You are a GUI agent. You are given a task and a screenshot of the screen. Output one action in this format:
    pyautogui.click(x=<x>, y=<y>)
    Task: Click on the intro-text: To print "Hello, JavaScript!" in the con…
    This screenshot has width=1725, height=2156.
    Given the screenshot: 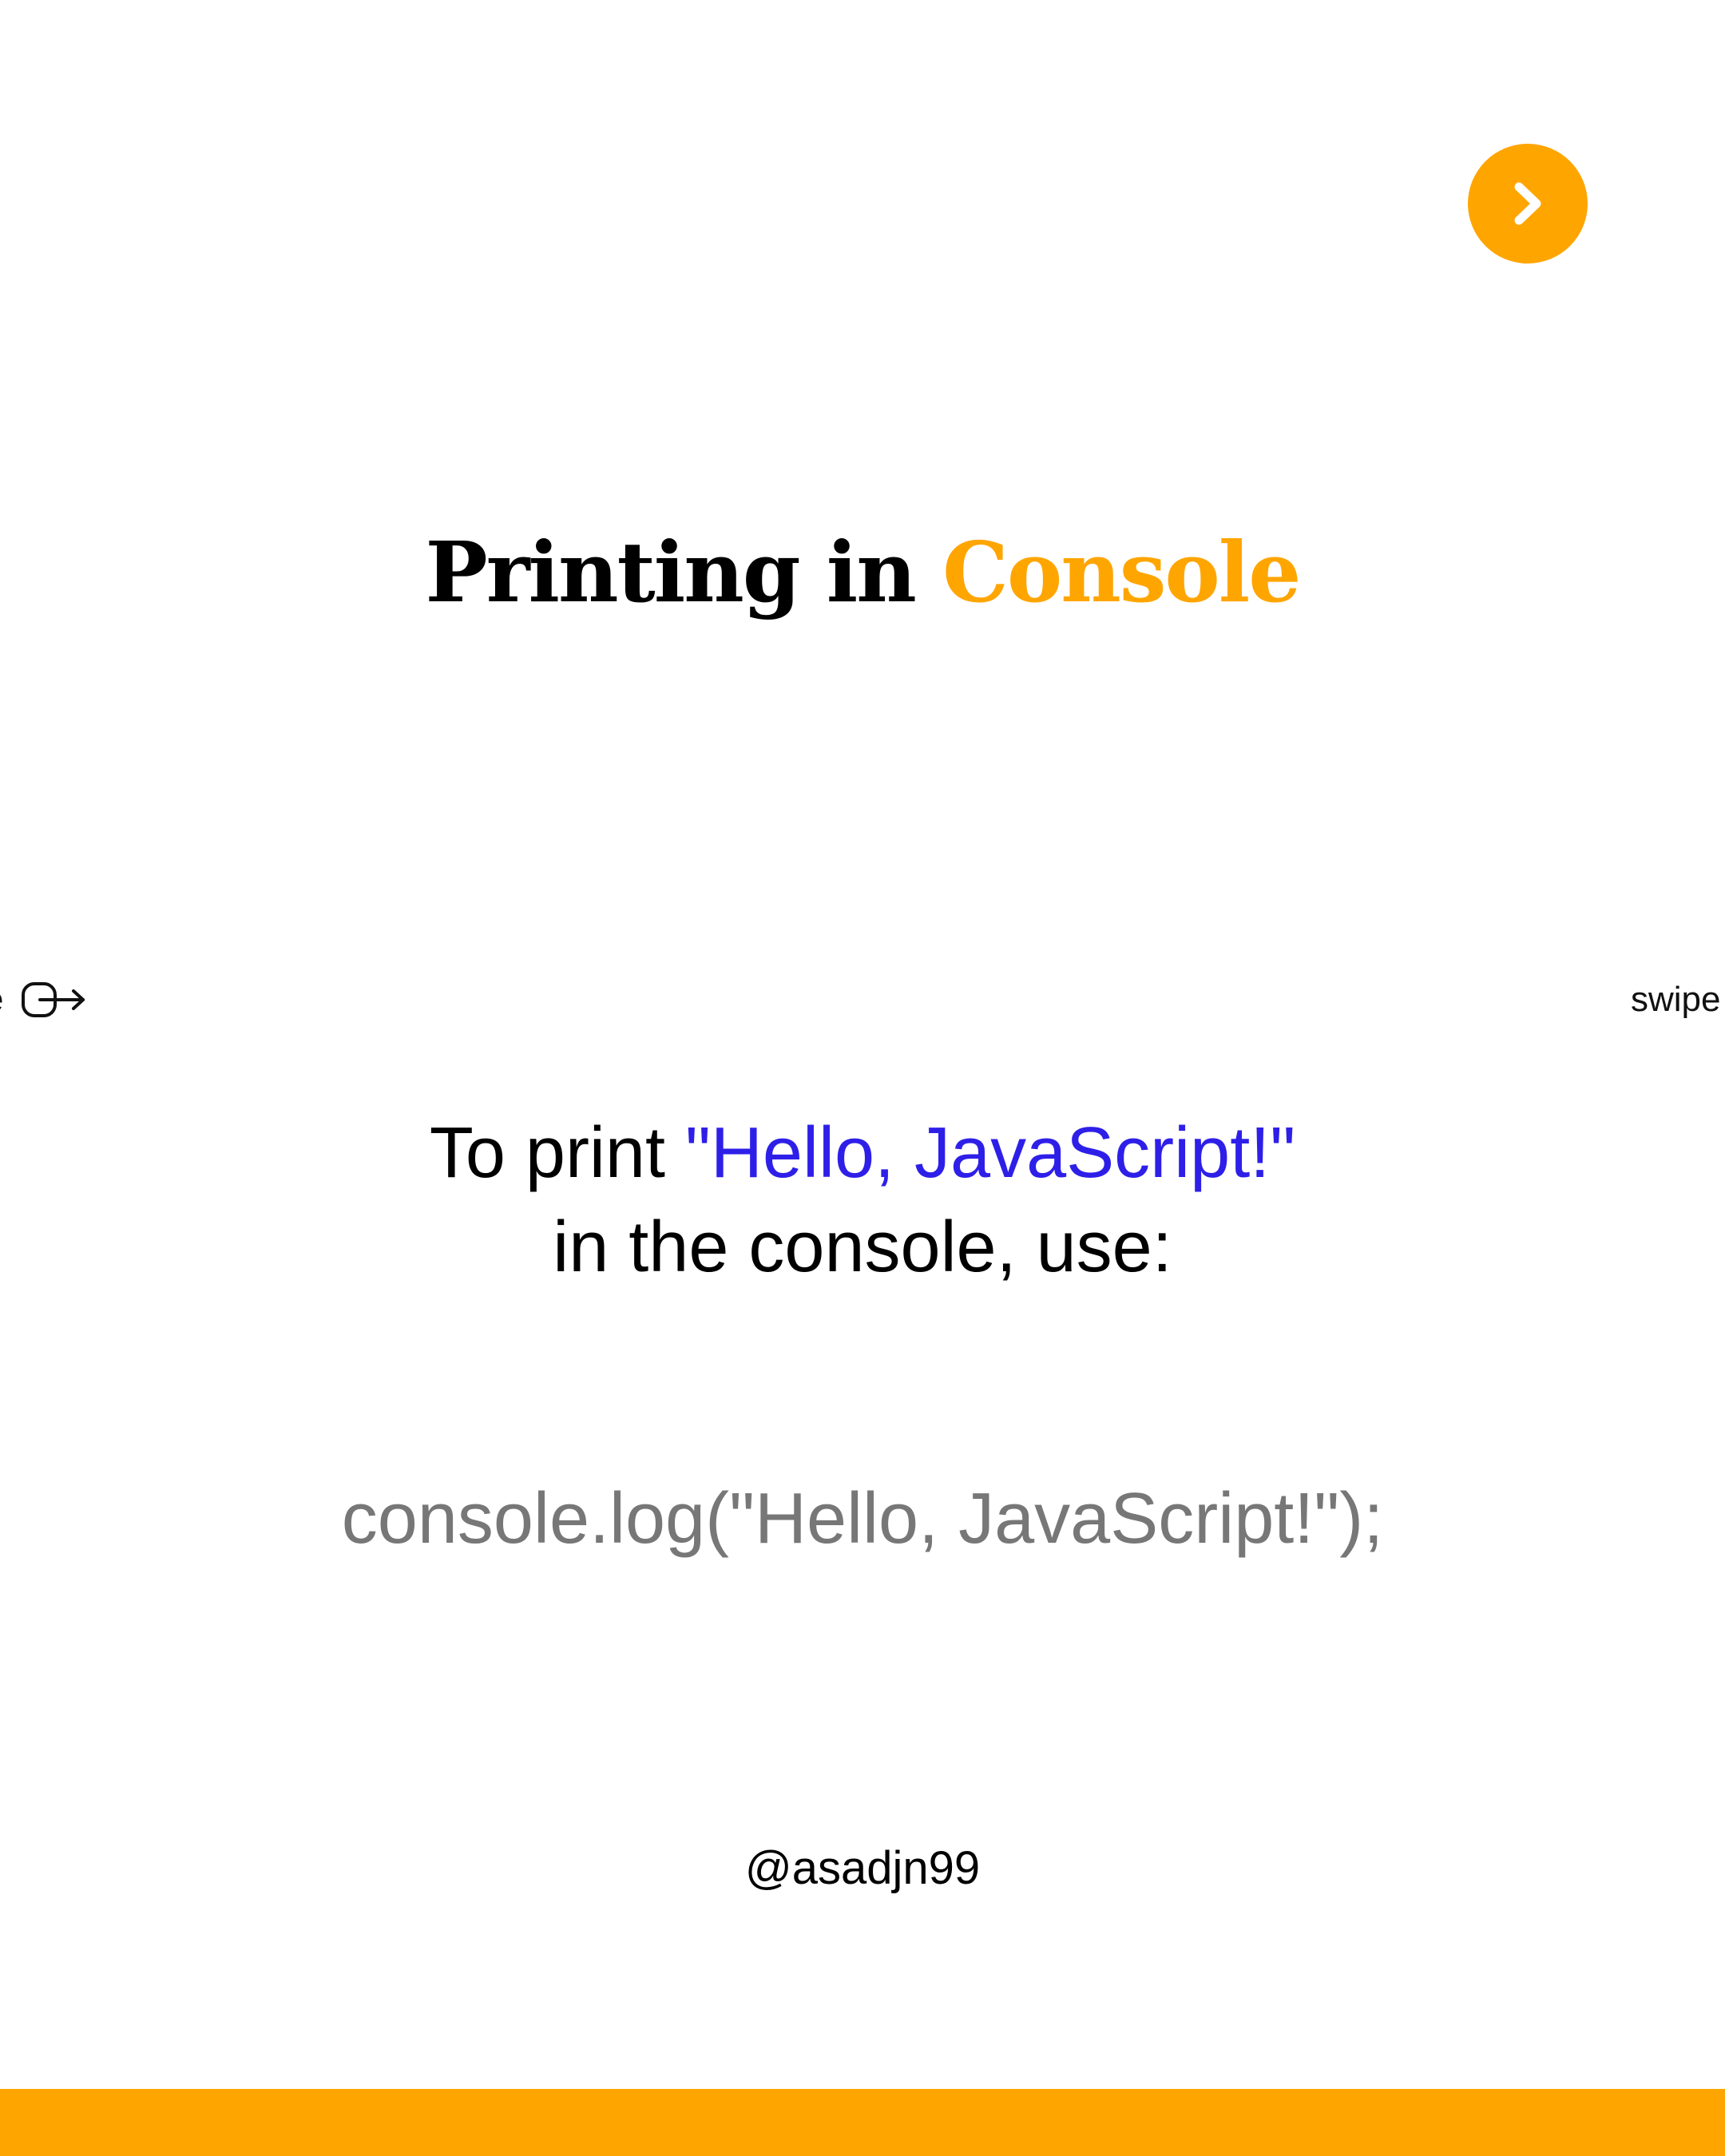 What is the action you would take?
    pyautogui.click(x=862, y=1200)
    